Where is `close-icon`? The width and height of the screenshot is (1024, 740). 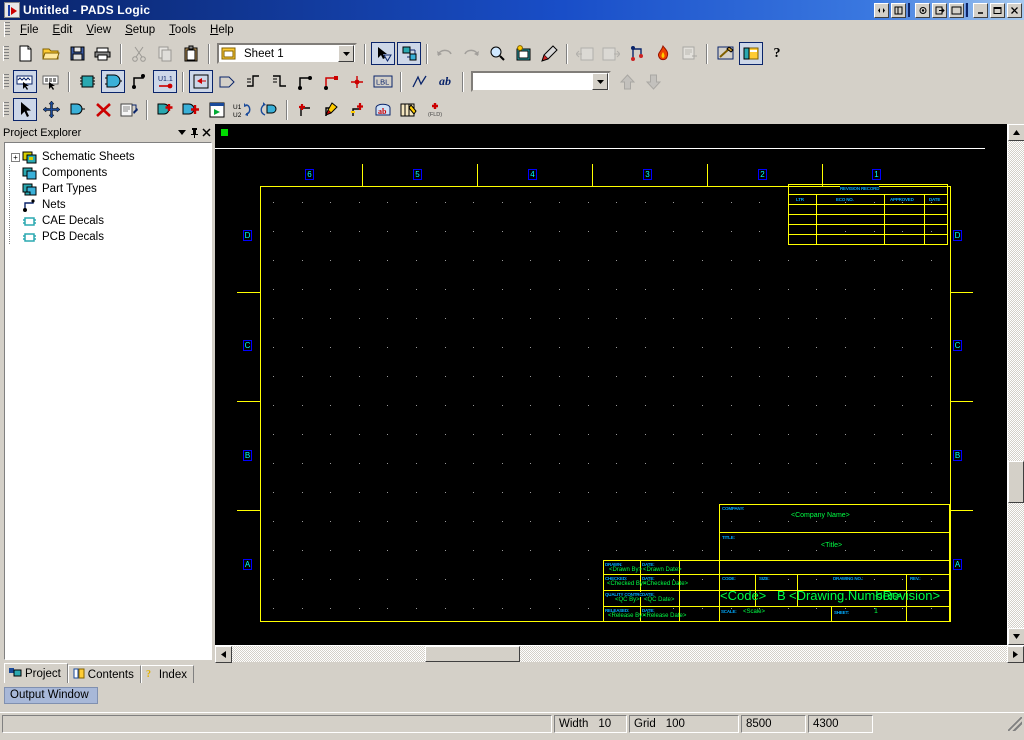 close-icon is located at coordinates (206, 132).